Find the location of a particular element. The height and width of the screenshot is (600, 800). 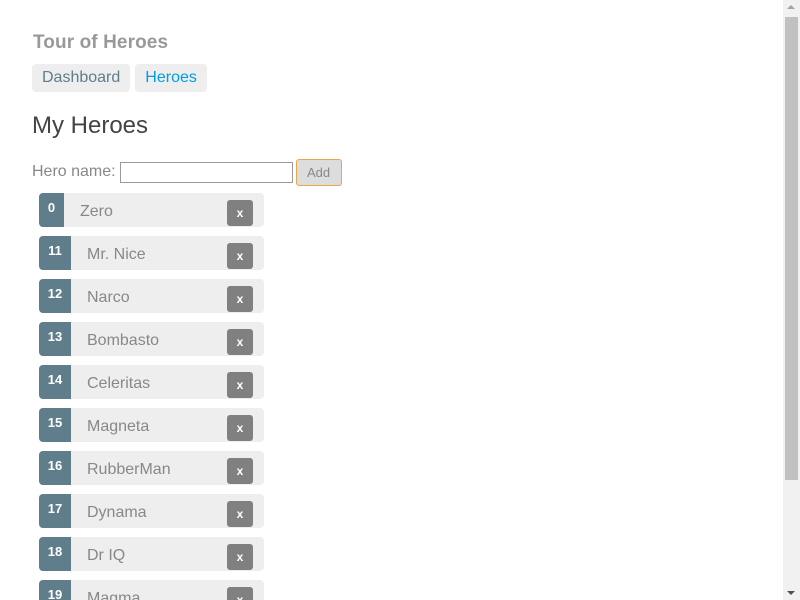

hero-id-badge: 15 is located at coordinates (55, 425).